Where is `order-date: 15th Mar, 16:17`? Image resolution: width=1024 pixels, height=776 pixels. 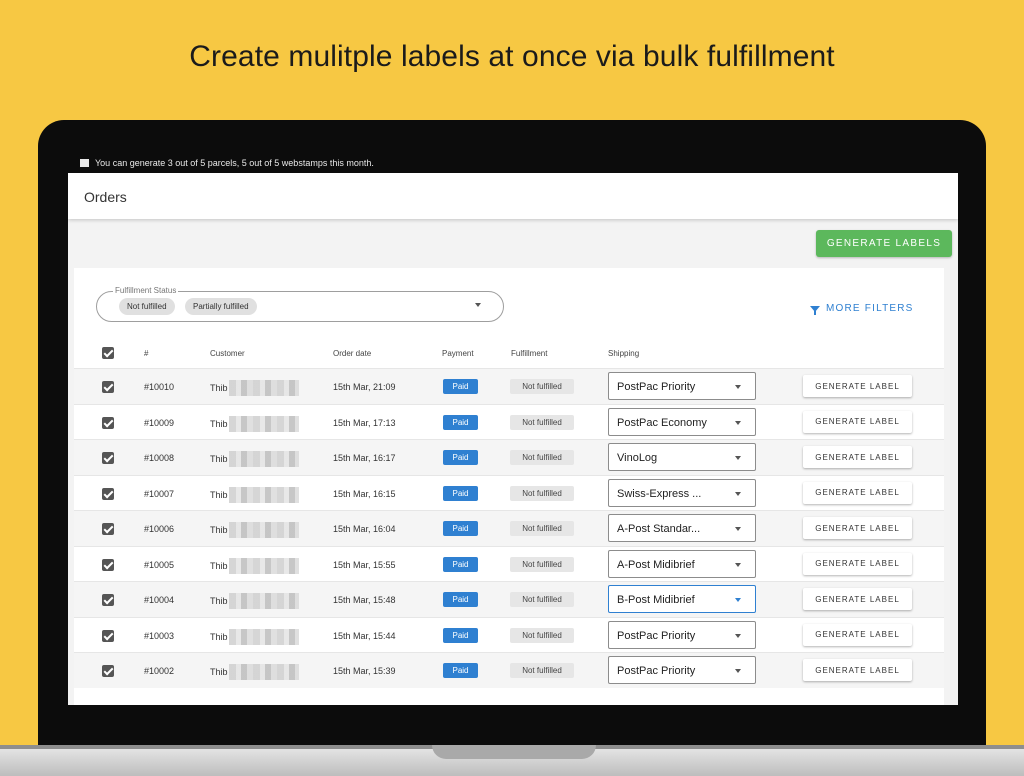 order-date: 15th Mar, 16:17 is located at coordinates (364, 458).